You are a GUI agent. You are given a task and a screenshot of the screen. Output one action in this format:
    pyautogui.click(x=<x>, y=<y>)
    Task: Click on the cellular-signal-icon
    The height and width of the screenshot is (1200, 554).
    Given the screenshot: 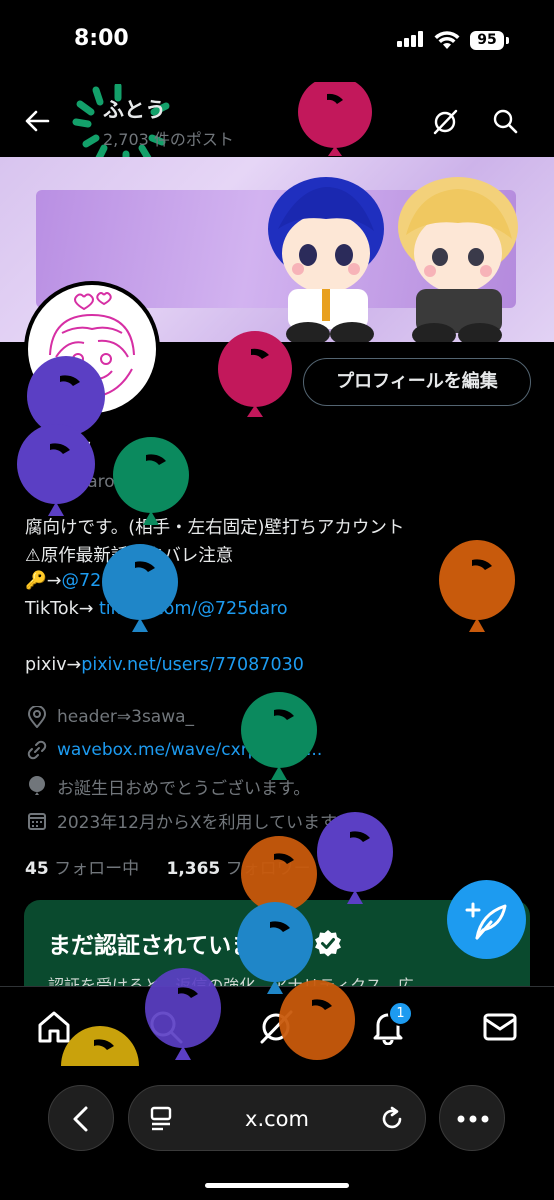 What is the action you would take?
    pyautogui.click(x=411, y=39)
    